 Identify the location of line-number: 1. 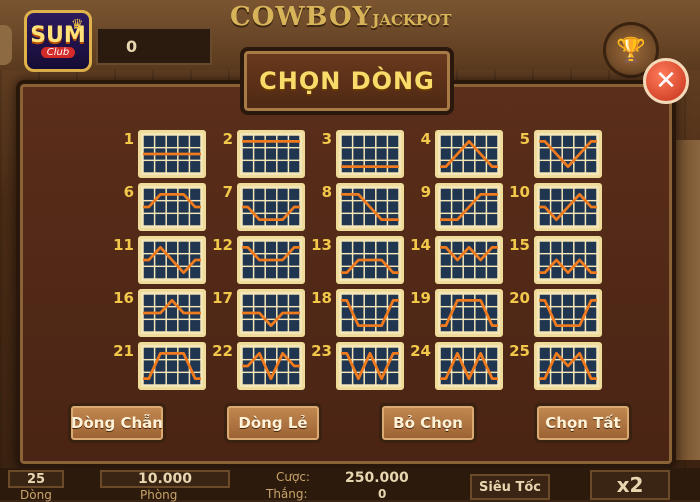
(128, 139).